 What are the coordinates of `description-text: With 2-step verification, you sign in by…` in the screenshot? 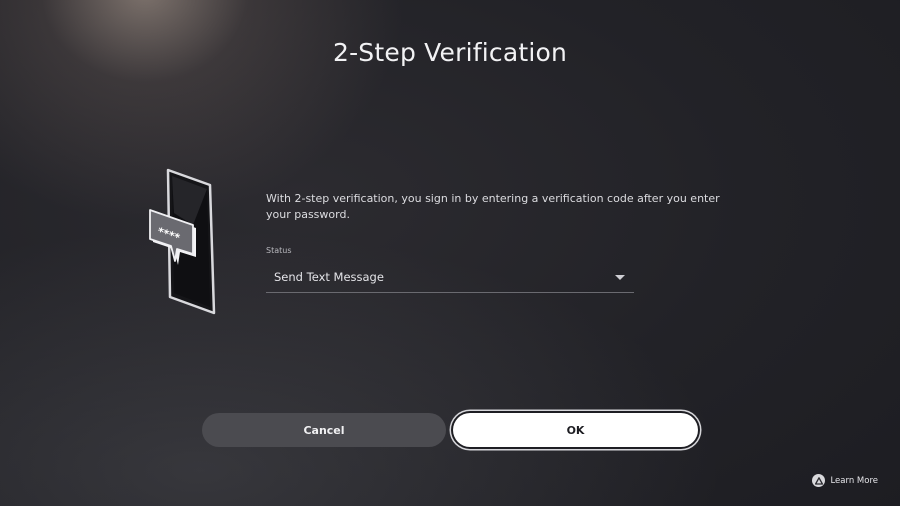 It's located at (493, 206).